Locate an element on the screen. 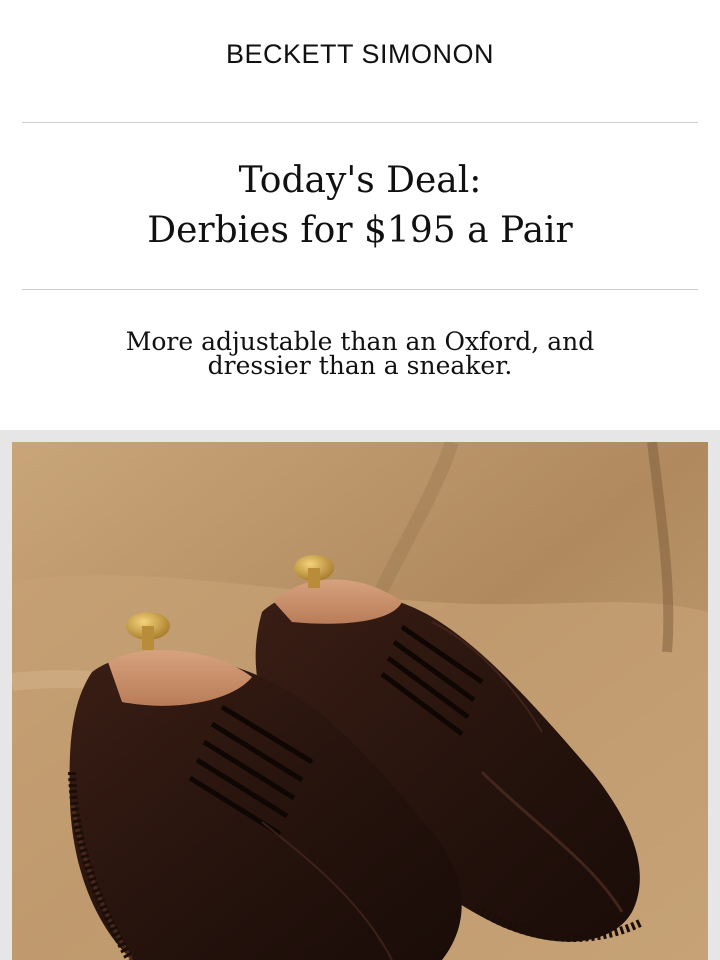 The height and width of the screenshot is (960, 720). subhead-line-2: dressier than a sneaker. is located at coordinates (360, 365).